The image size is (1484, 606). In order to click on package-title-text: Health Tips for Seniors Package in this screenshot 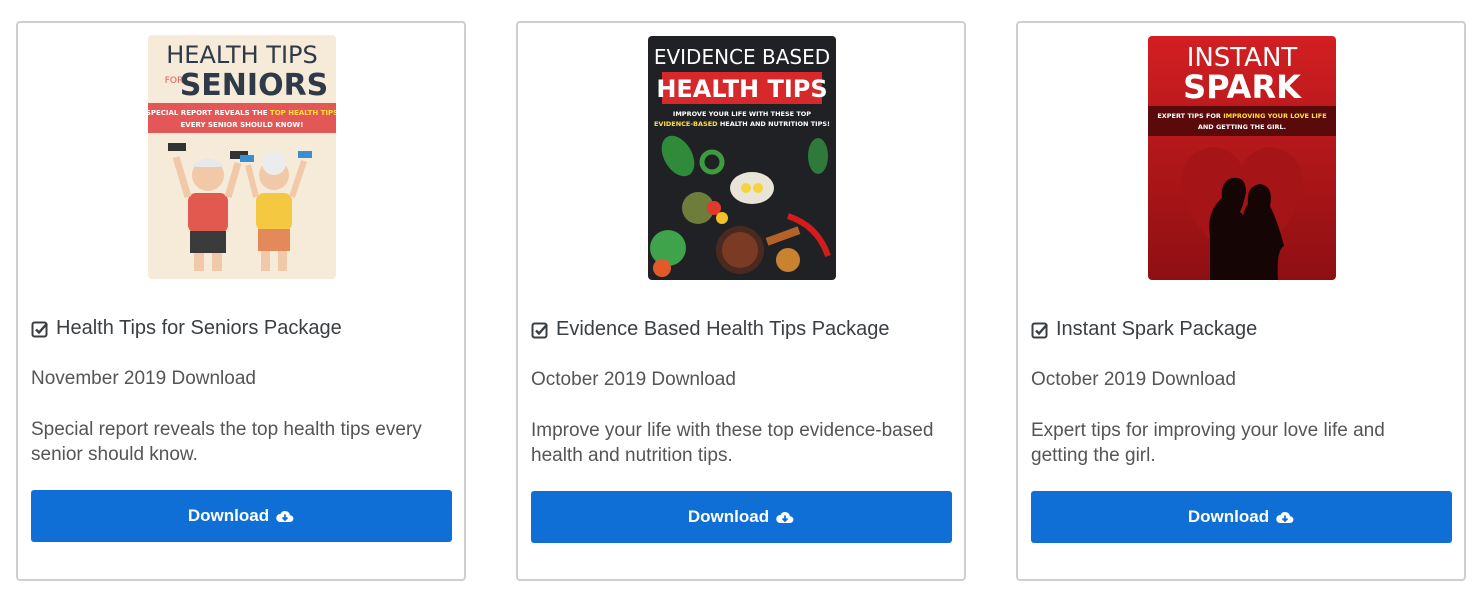, I will do `click(199, 328)`.